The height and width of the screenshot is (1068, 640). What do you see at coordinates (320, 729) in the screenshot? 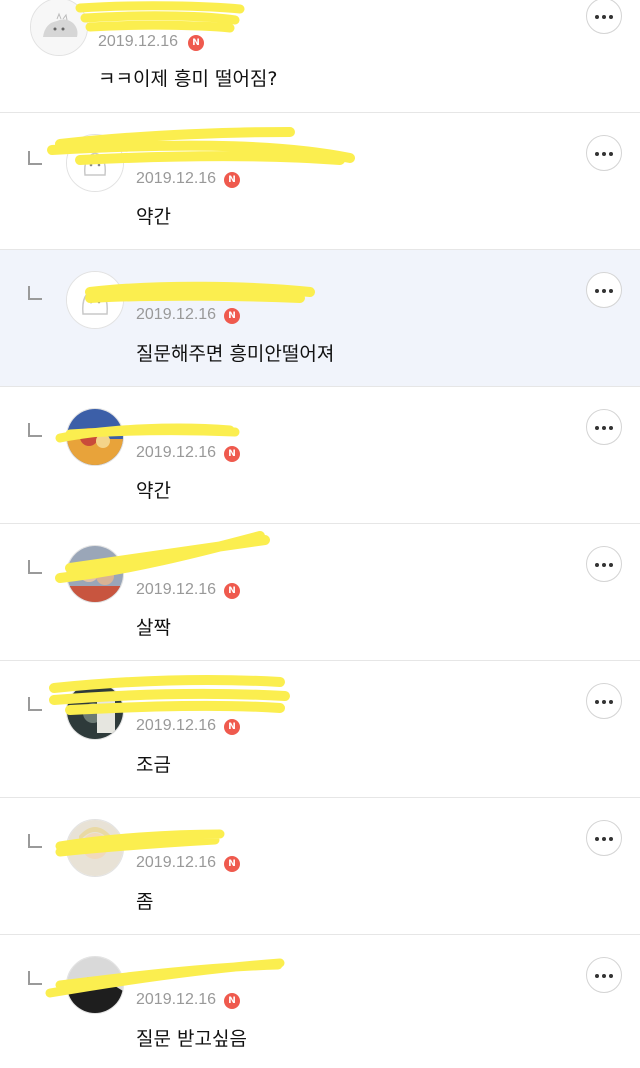
I see `reply-item: 2019.12.16 N 조금` at bounding box center [320, 729].